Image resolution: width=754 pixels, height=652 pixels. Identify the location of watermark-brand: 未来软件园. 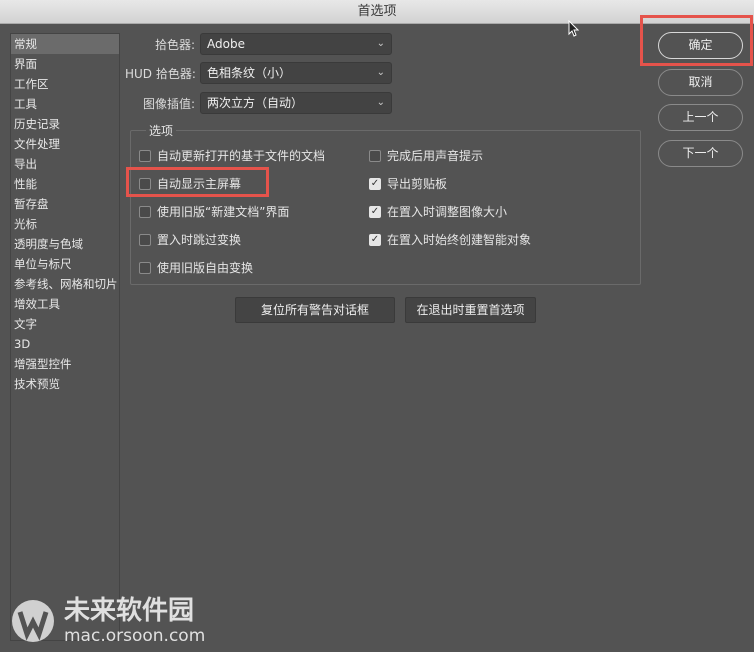
(129, 611).